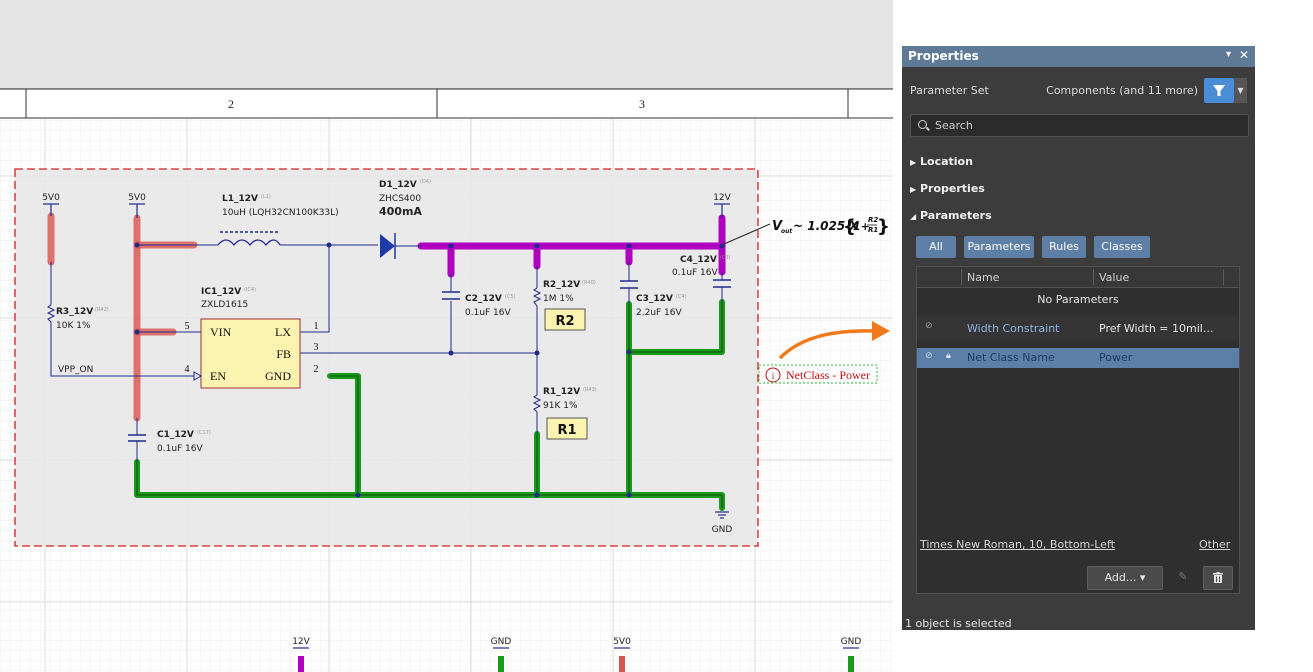 The width and height of the screenshot is (1313, 672). What do you see at coordinates (1011, 357) in the screenshot?
I see `row-name: Net Class Name` at bounding box center [1011, 357].